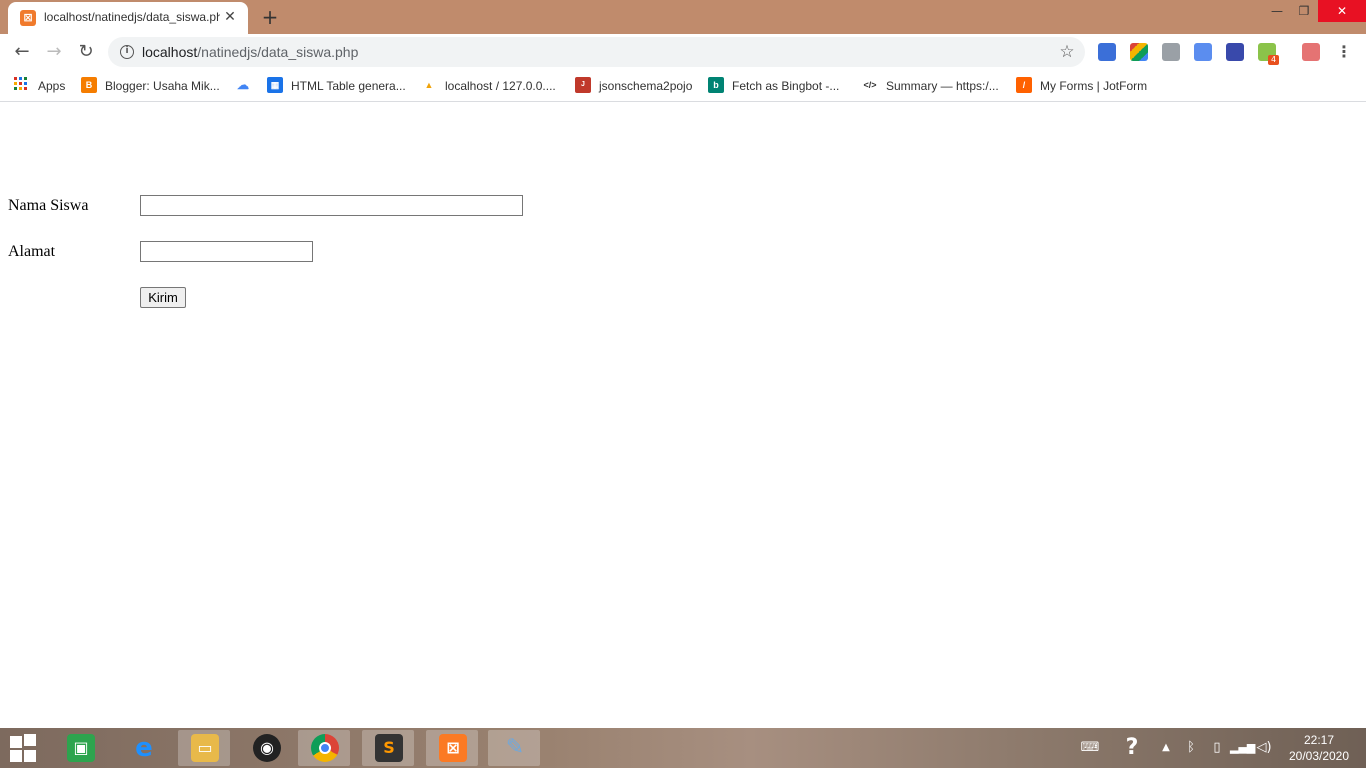 The image size is (1366, 768). Describe the element at coordinates (1171, 52) in the screenshot. I see `extension-tool-icon` at that location.